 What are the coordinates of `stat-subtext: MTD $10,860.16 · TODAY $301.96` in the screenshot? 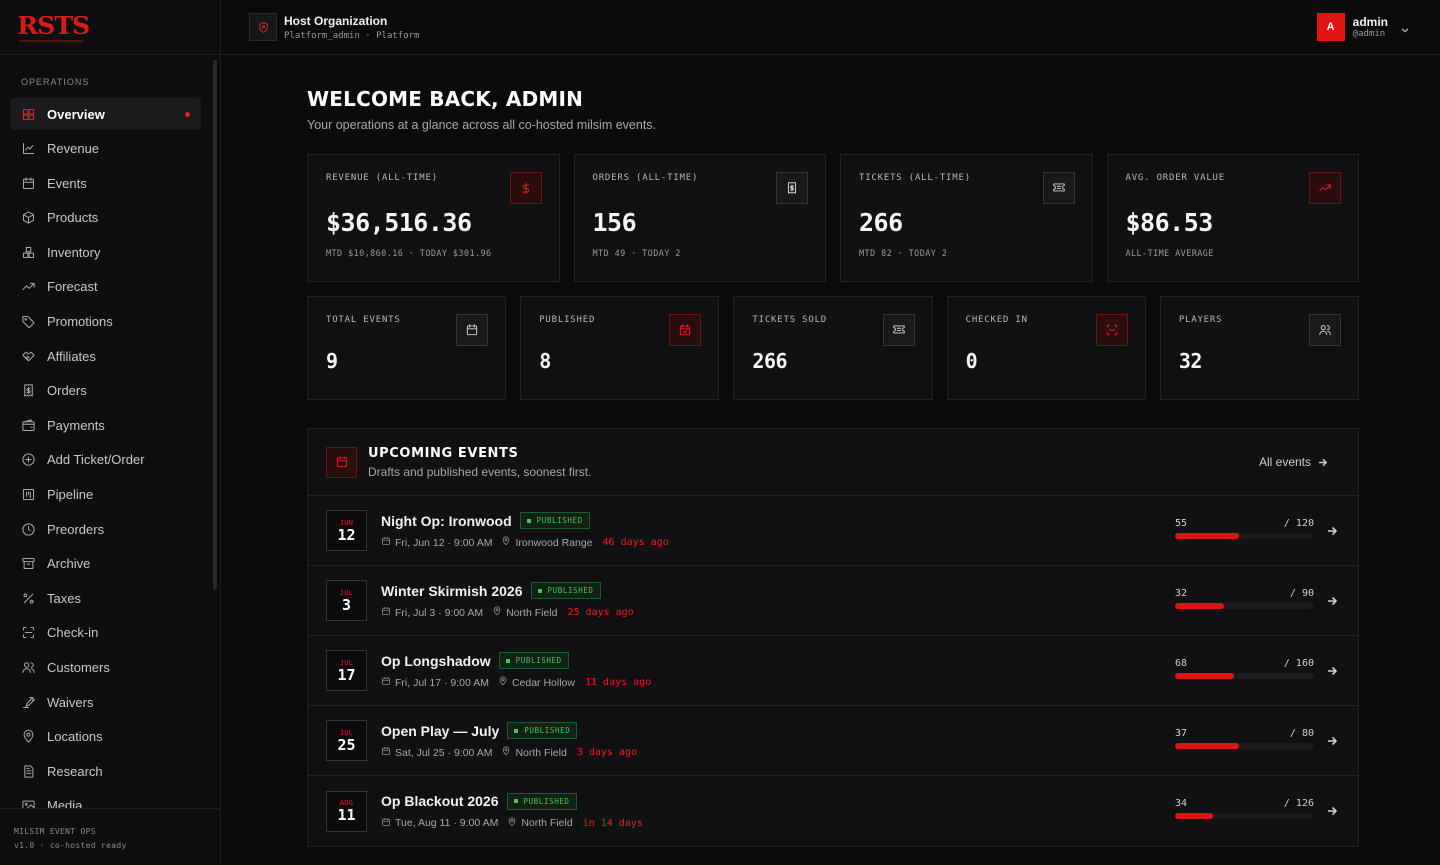 It's located at (409, 254).